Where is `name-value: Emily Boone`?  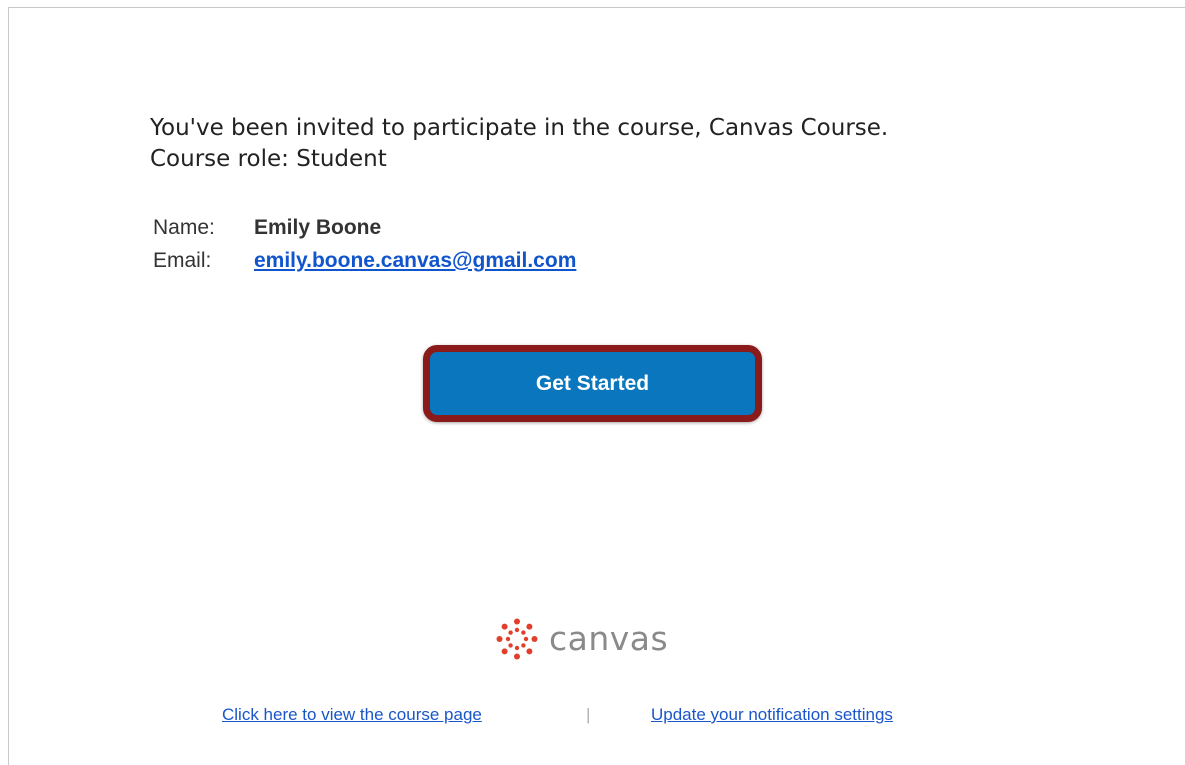
name-value: Emily Boone is located at coordinates (318, 227).